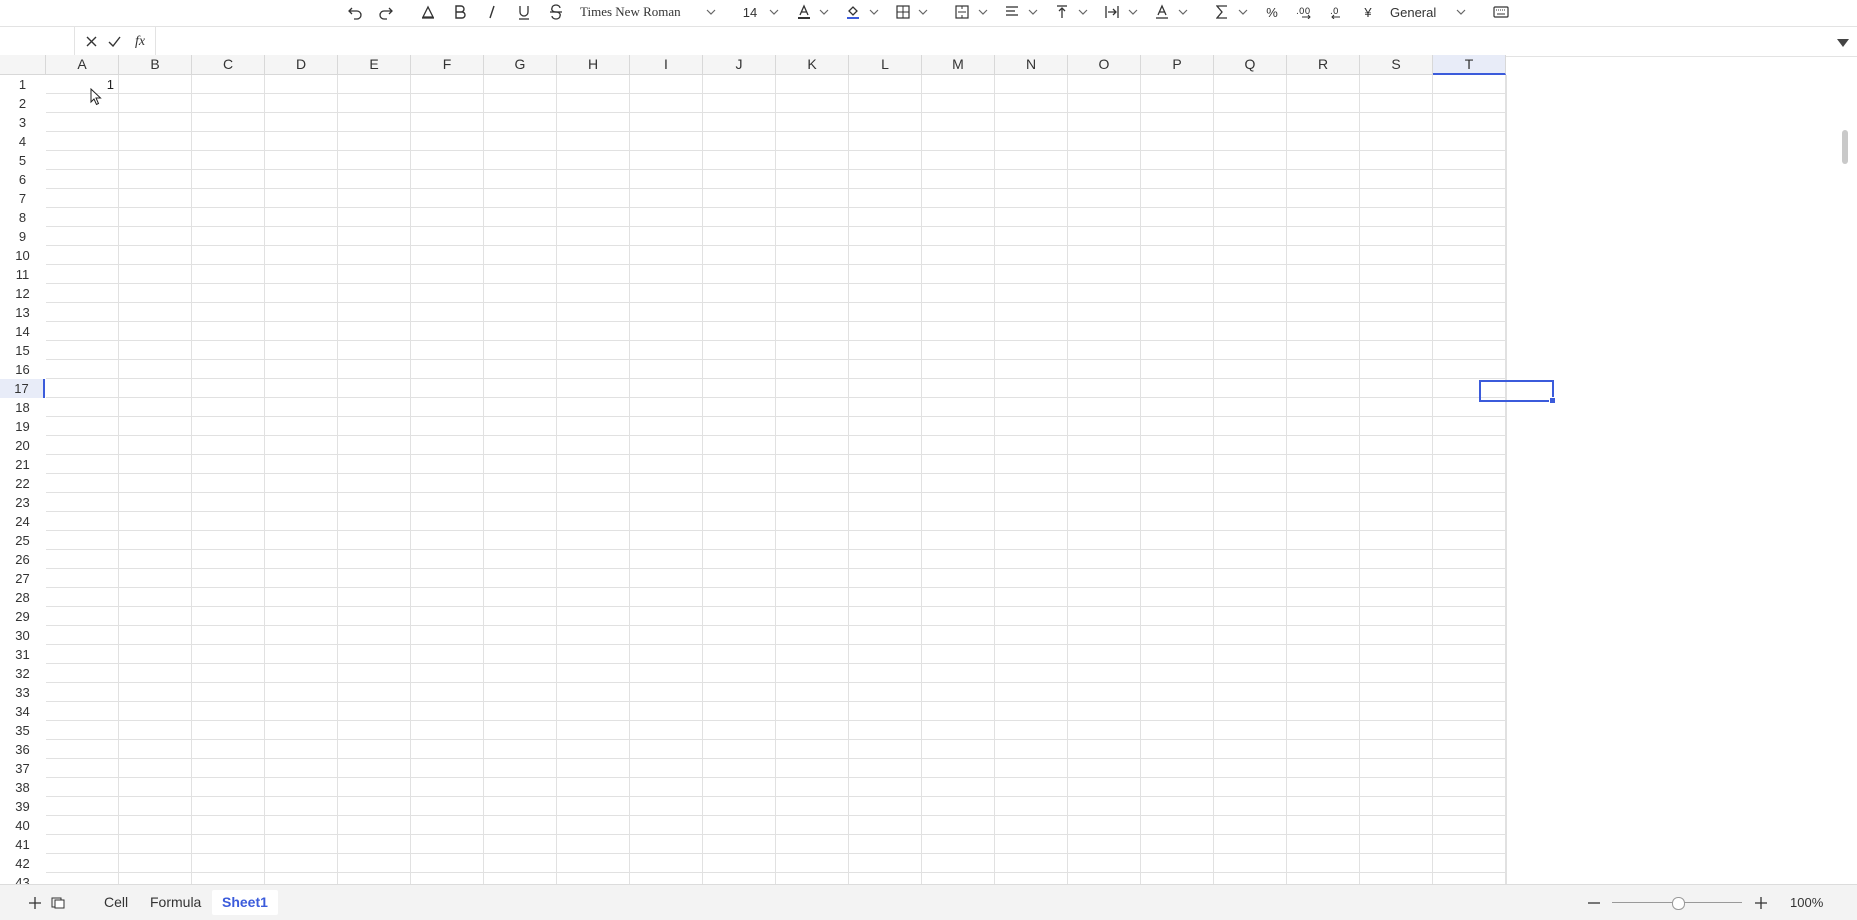  I want to click on row-header-10: 10, so click(22, 255).